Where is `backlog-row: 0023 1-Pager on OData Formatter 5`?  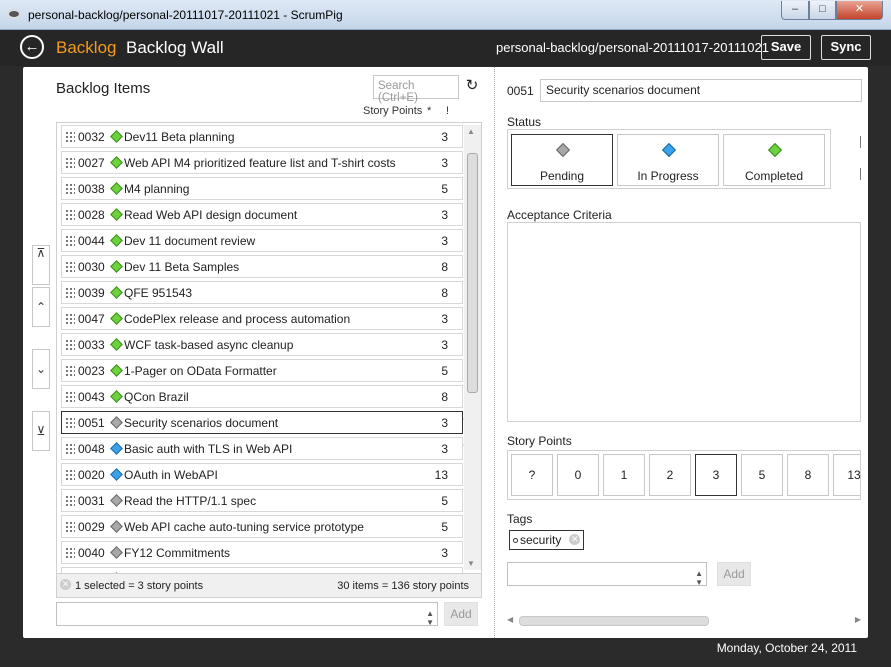 backlog-row: 0023 1-Pager on OData Formatter 5 is located at coordinates (262, 370).